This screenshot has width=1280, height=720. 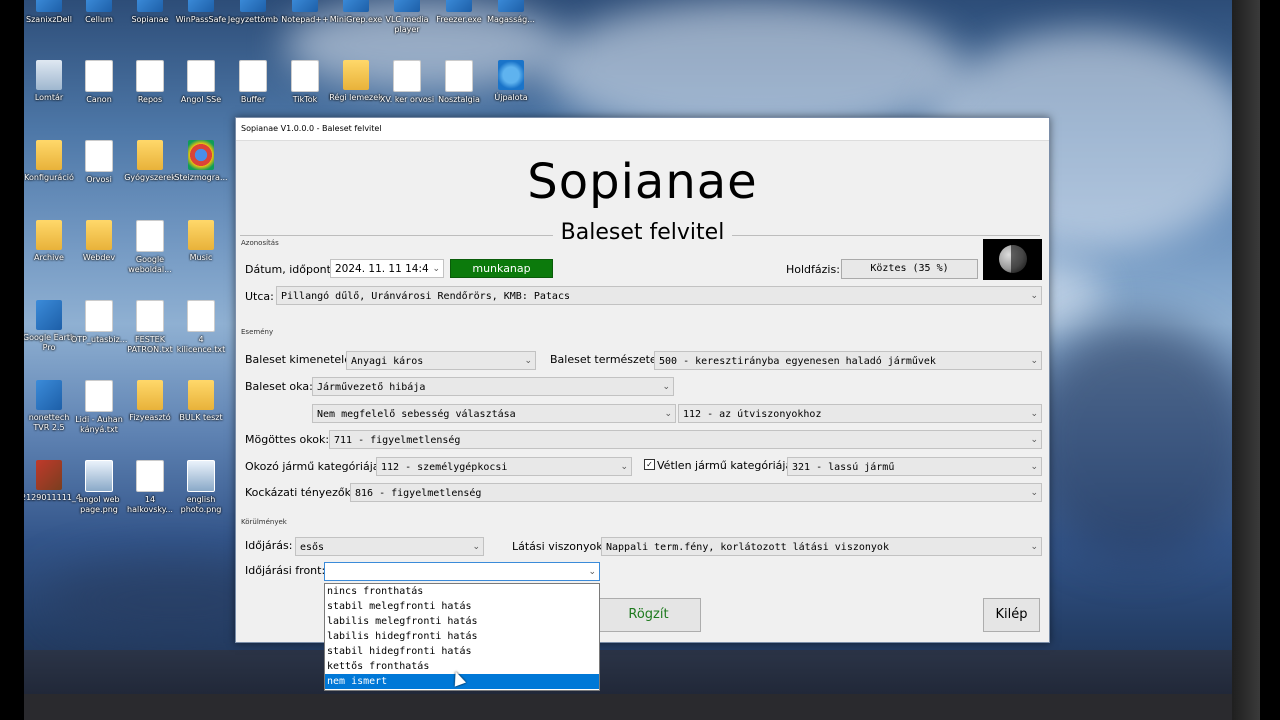 I want to click on desktop-icon: angol web page.png, so click(x=99, y=487).